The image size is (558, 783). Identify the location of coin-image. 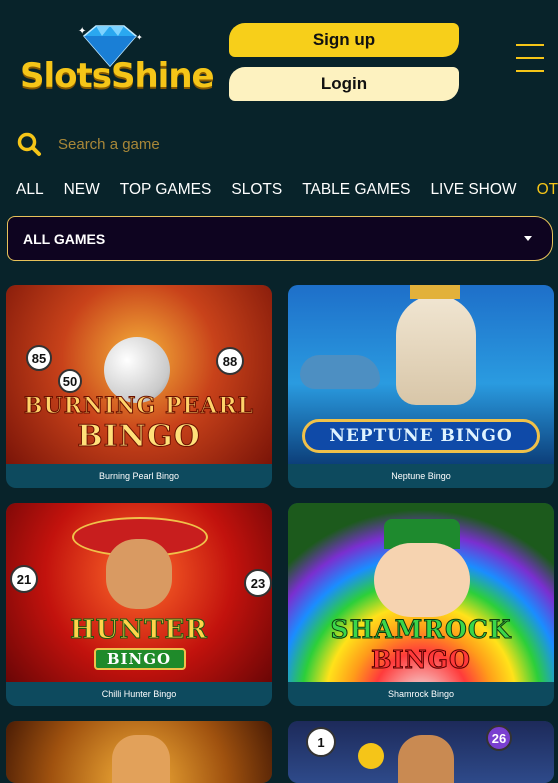
(371, 756).